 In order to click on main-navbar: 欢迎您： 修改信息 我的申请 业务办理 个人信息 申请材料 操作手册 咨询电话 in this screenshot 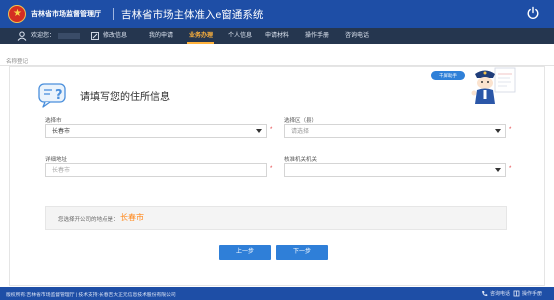, I will do `click(277, 36)`.